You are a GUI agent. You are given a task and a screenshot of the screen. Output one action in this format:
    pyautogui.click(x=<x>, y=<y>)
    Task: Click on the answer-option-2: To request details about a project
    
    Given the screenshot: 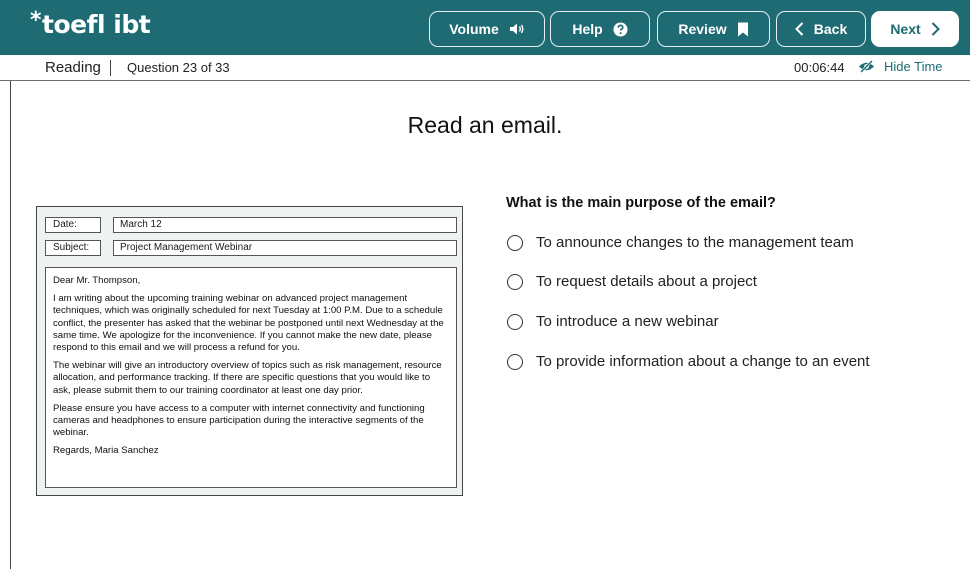 What is the action you would take?
    pyautogui.click(x=632, y=281)
    